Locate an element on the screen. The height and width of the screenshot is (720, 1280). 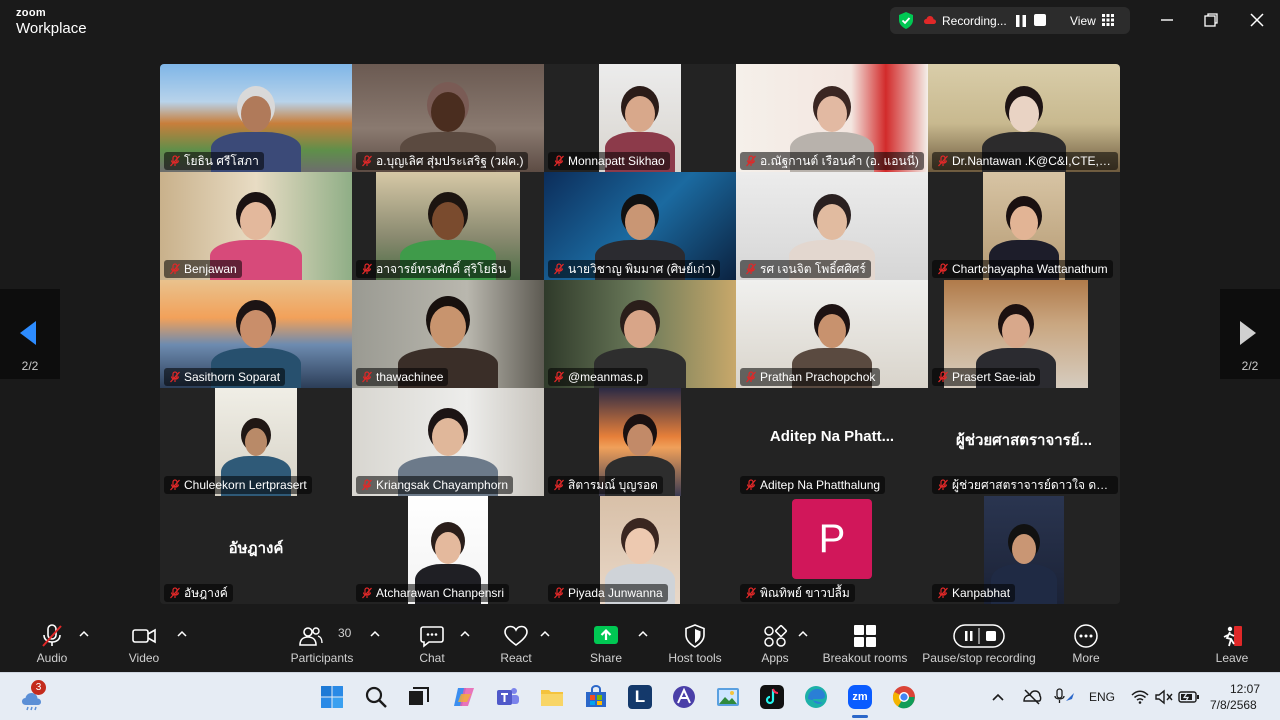
participant-tile: รศ เจนจิต โพธิ์ศศิศร์ is located at coordinates (832, 226).